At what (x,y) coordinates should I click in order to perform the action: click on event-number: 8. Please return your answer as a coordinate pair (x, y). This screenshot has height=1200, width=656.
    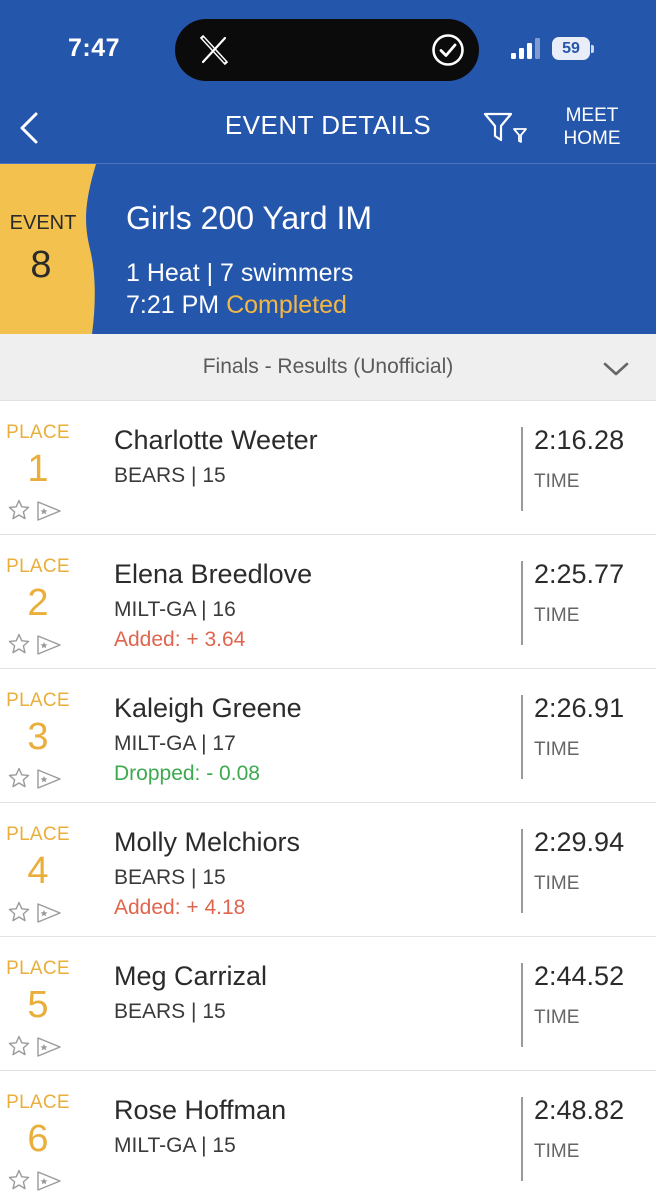
    Looking at the image, I should click on (41, 265).